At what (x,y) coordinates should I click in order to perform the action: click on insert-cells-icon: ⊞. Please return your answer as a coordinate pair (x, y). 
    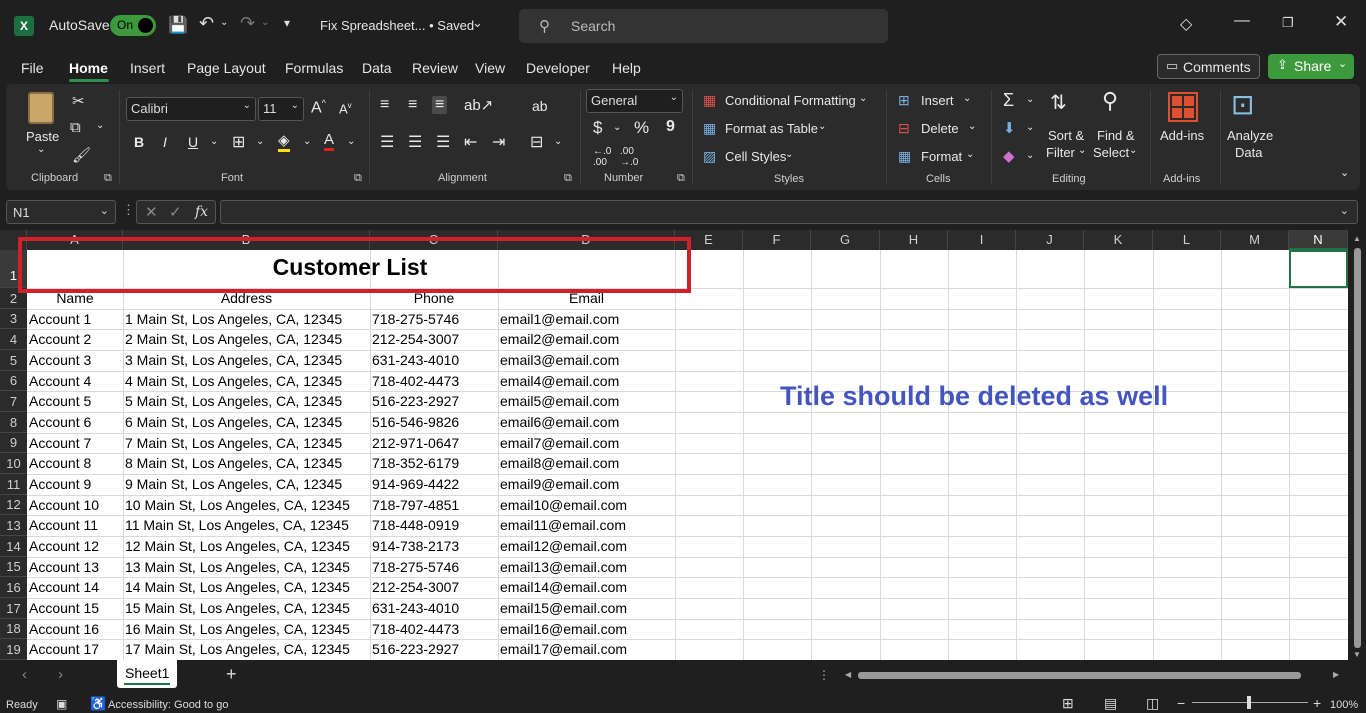
    Looking at the image, I should click on (904, 100).